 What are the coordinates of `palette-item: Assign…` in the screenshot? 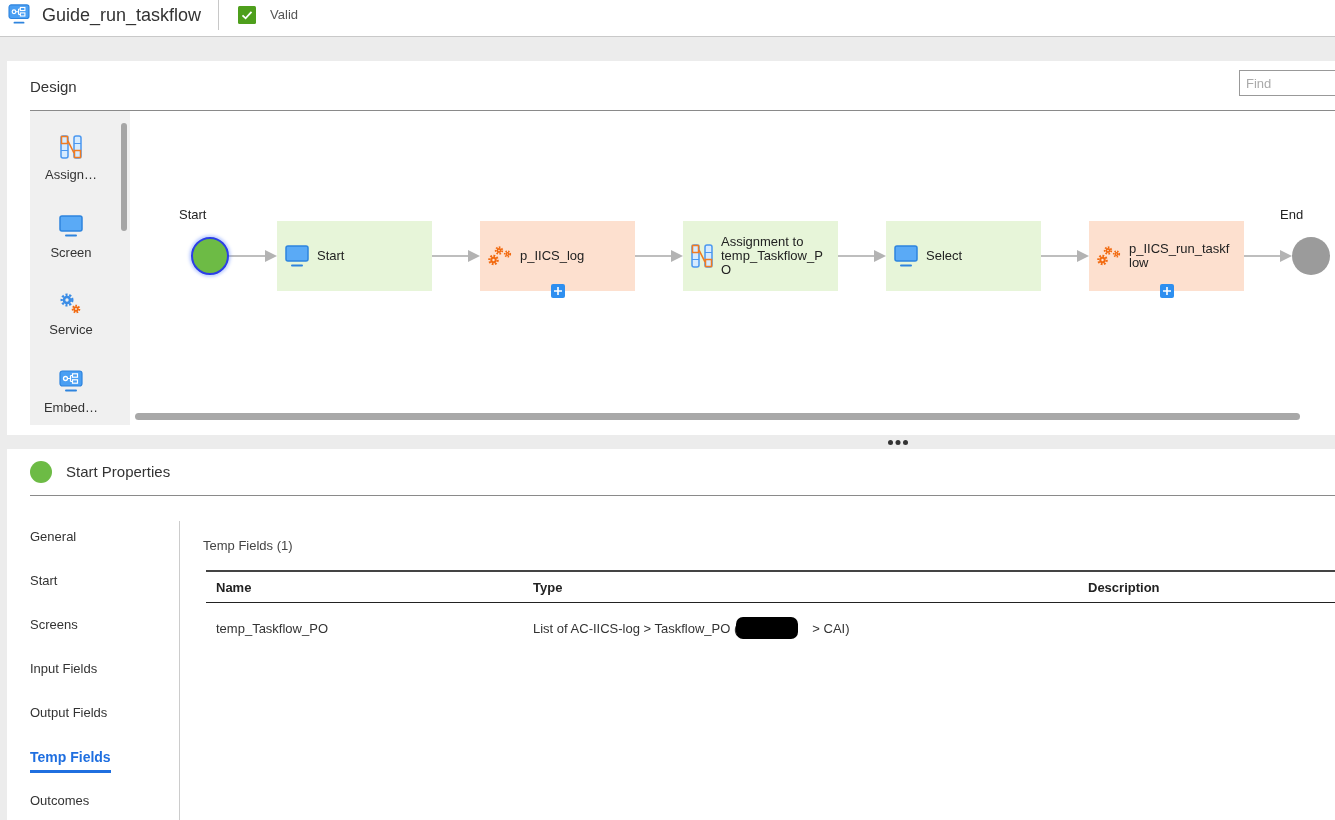 It's located at (71, 159).